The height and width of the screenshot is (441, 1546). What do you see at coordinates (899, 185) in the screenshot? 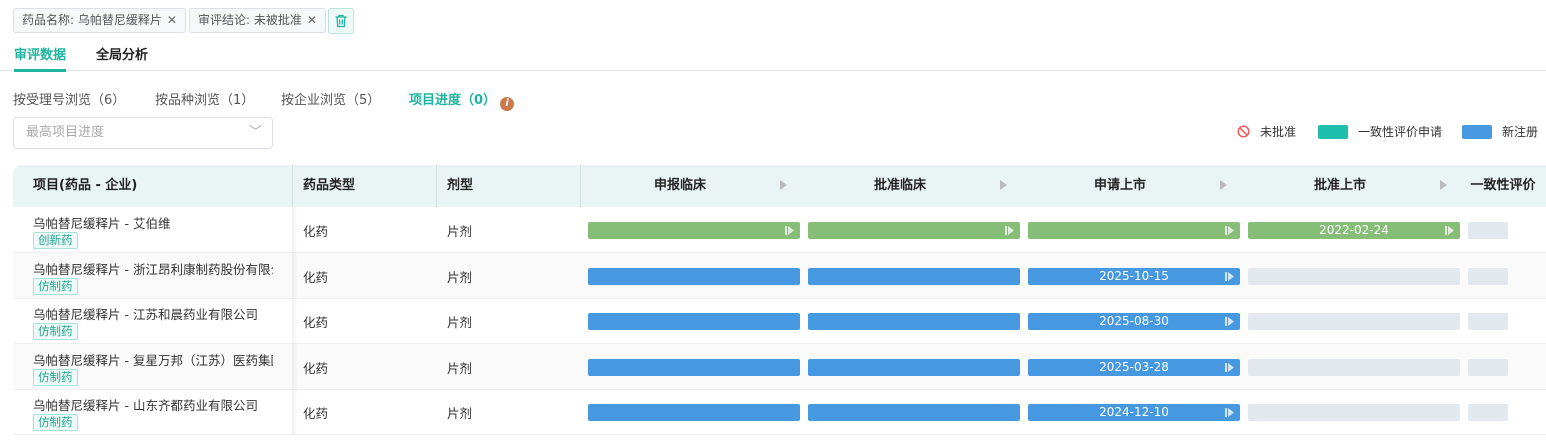
I see `header-stage: 批准临床` at bounding box center [899, 185].